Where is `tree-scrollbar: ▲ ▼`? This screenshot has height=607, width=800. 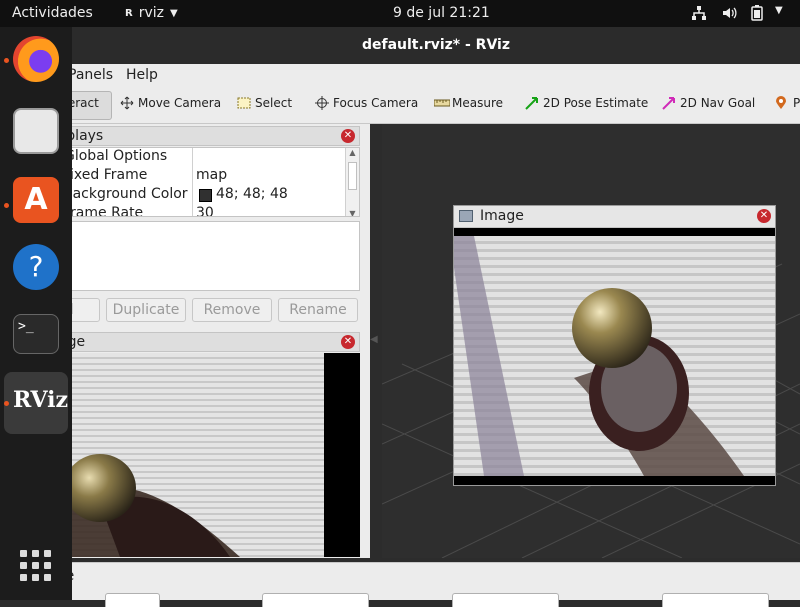 tree-scrollbar: ▲ ▼ is located at coordinates (352, 182).